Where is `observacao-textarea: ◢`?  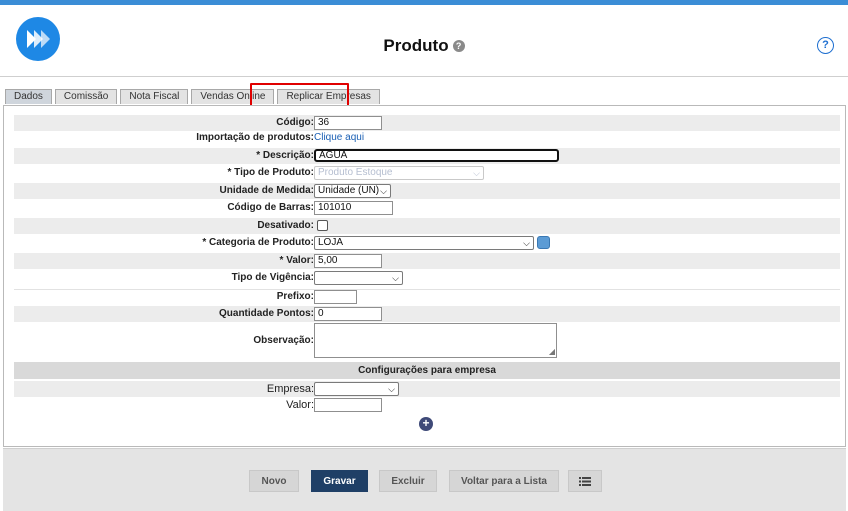
observacao-textarea: ◢ is located at coordinates (435, 340).